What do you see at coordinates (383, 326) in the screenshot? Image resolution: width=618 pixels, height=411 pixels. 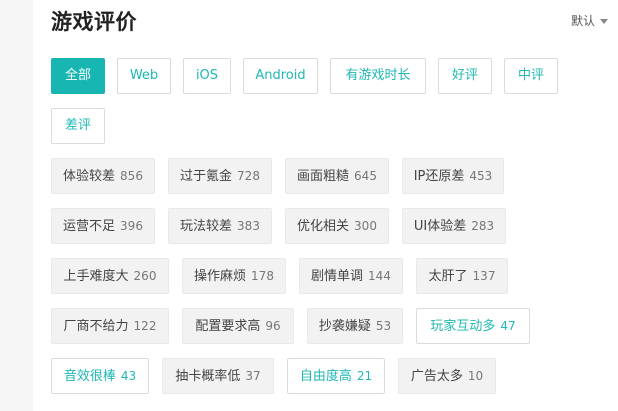 I see `tag-count: 53` at bounding box center [383, 326].